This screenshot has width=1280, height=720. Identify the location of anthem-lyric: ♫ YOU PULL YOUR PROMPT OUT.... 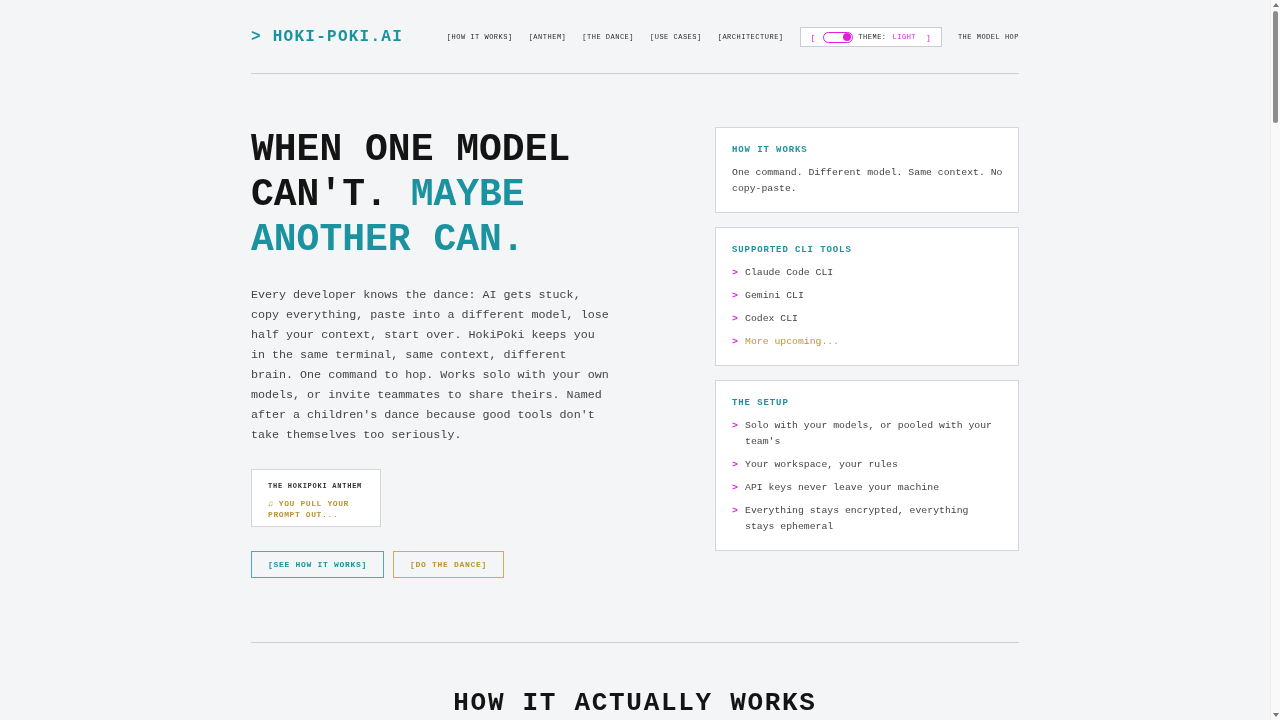
(309, 509).